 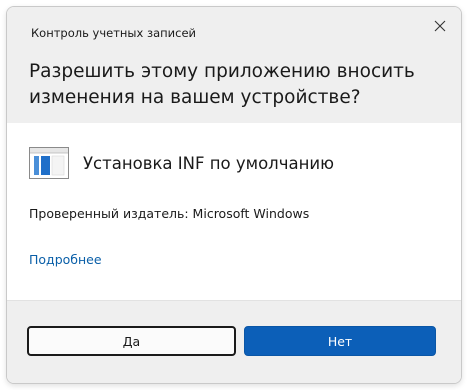 What do you see at coordinates (340, 341) in the screenshot?
I see `no-button: Нет` at bounding box center [340, 341].